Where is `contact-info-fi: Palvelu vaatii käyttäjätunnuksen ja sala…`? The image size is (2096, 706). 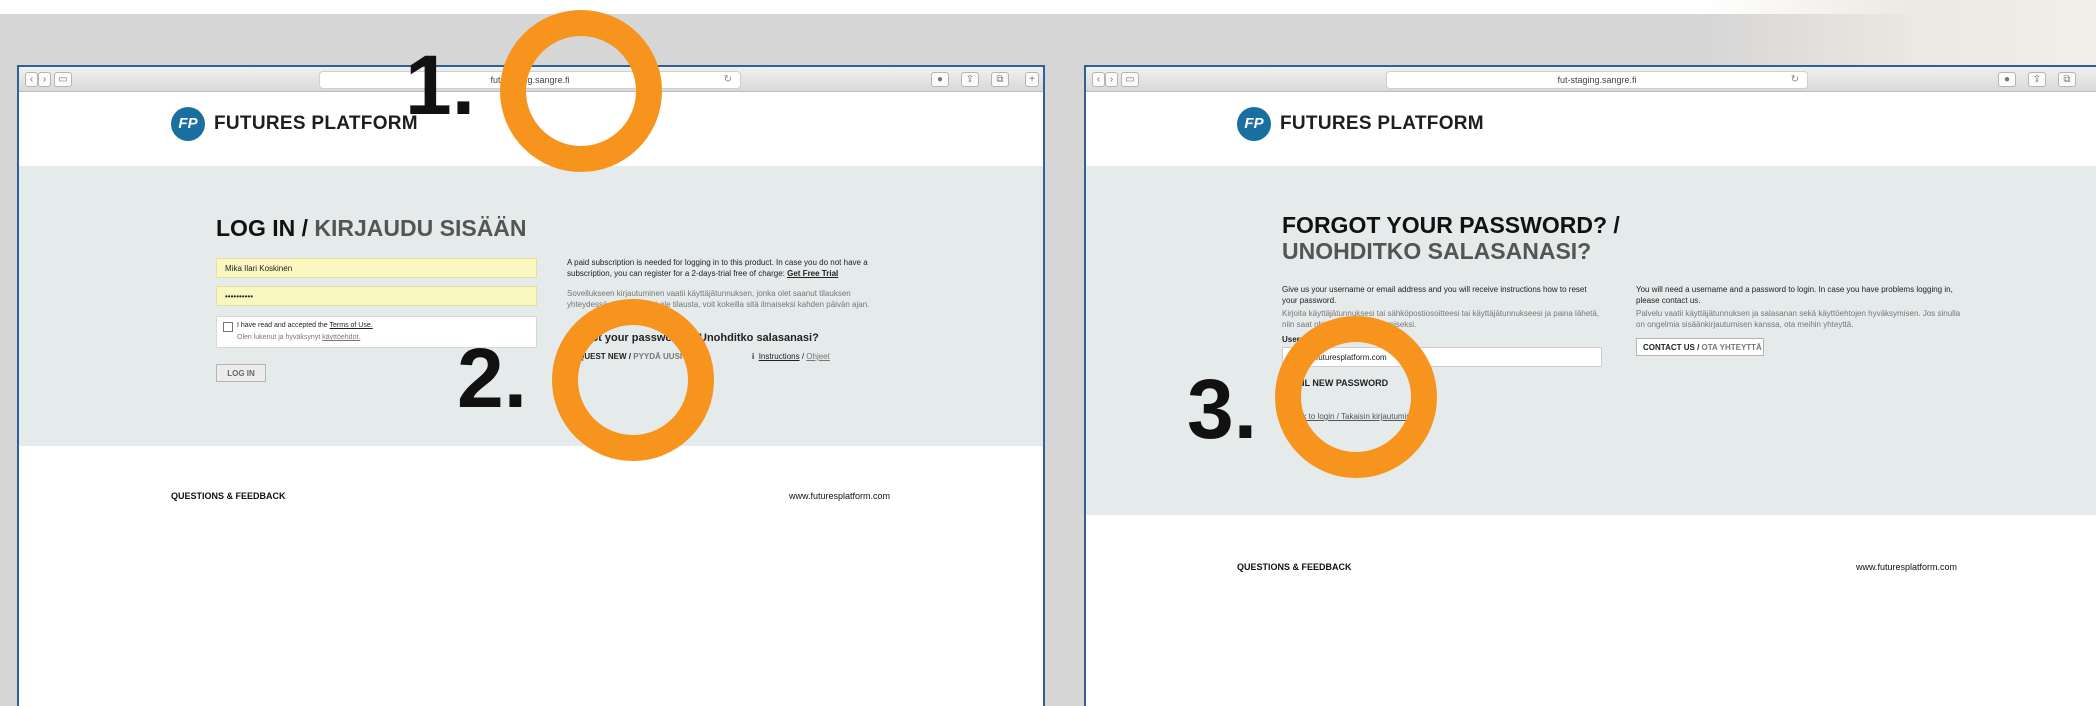 contact-info-fi: Palvelu vaatii käyttäjätunnuksen ja sala… is located at coordinates (1798, 319).